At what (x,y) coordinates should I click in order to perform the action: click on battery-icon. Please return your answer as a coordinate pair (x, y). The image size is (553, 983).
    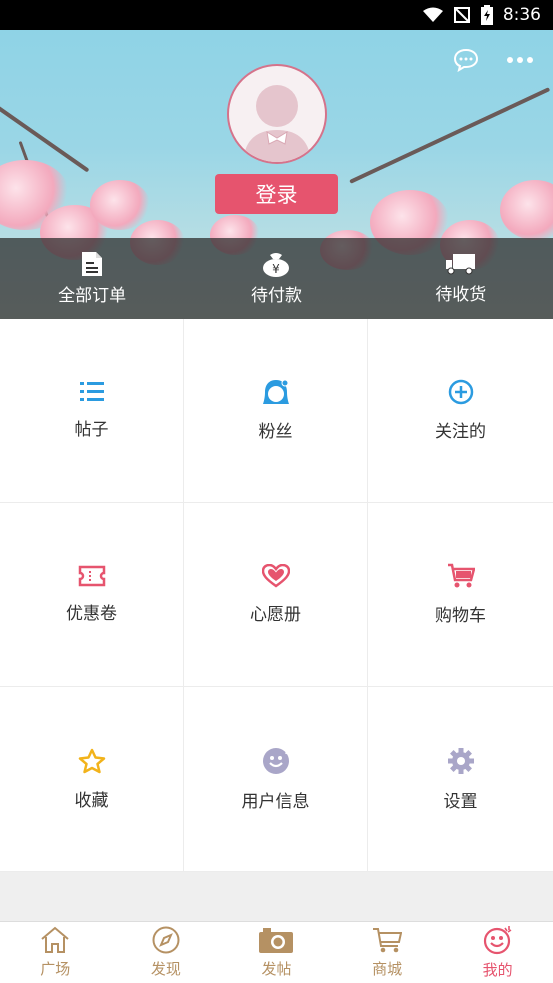
    Looking at the image, I should click on (486, 15).